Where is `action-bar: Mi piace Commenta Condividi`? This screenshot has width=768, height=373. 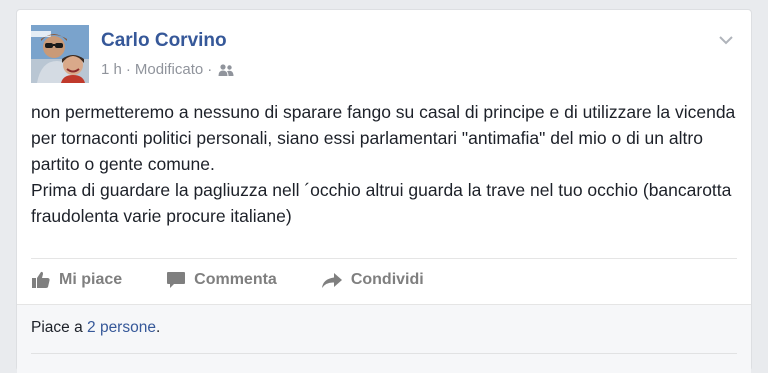
action-bar: Mi piace Commenta Condividi is located at coordinates (384, 279).